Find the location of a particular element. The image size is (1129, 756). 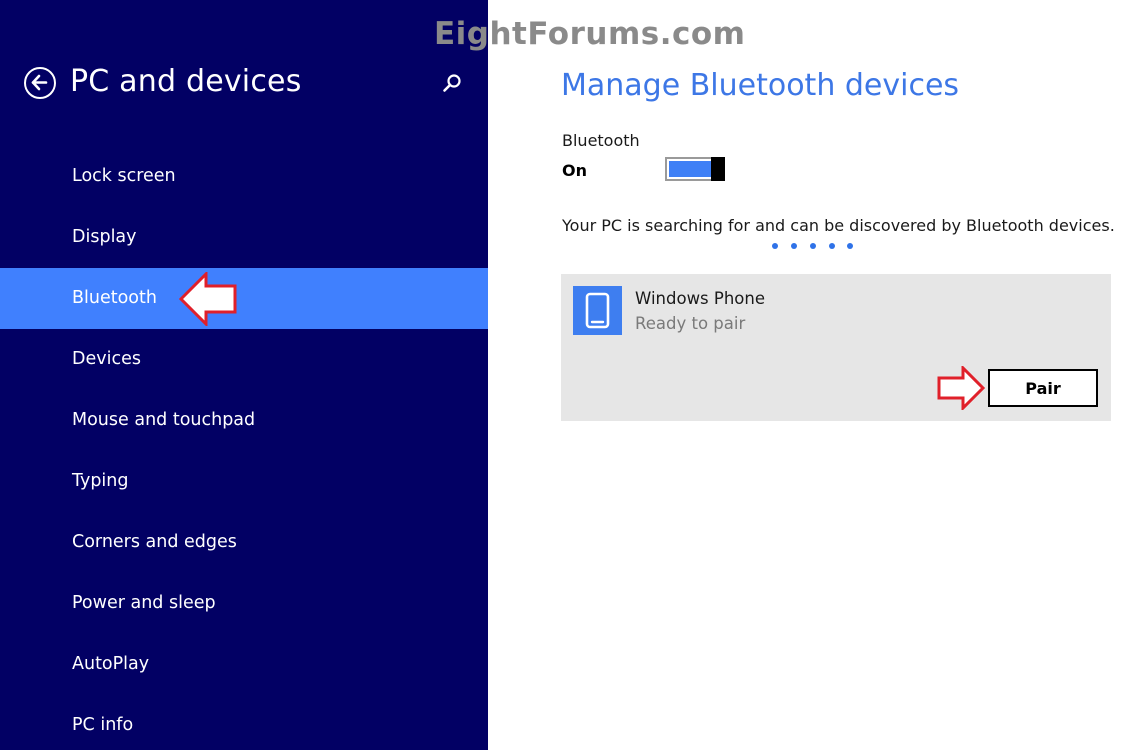

bluetooth-state: On is located at coordinates (574, 170).